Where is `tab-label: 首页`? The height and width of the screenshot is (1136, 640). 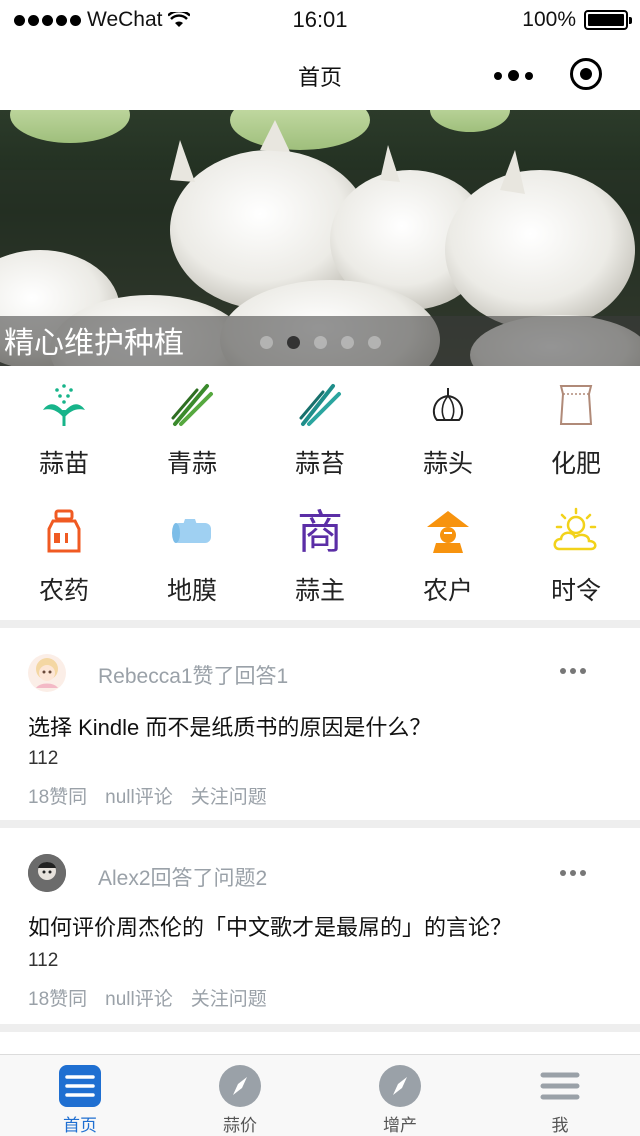 tab-label: 首页 is located at coordinates (80, 1125).